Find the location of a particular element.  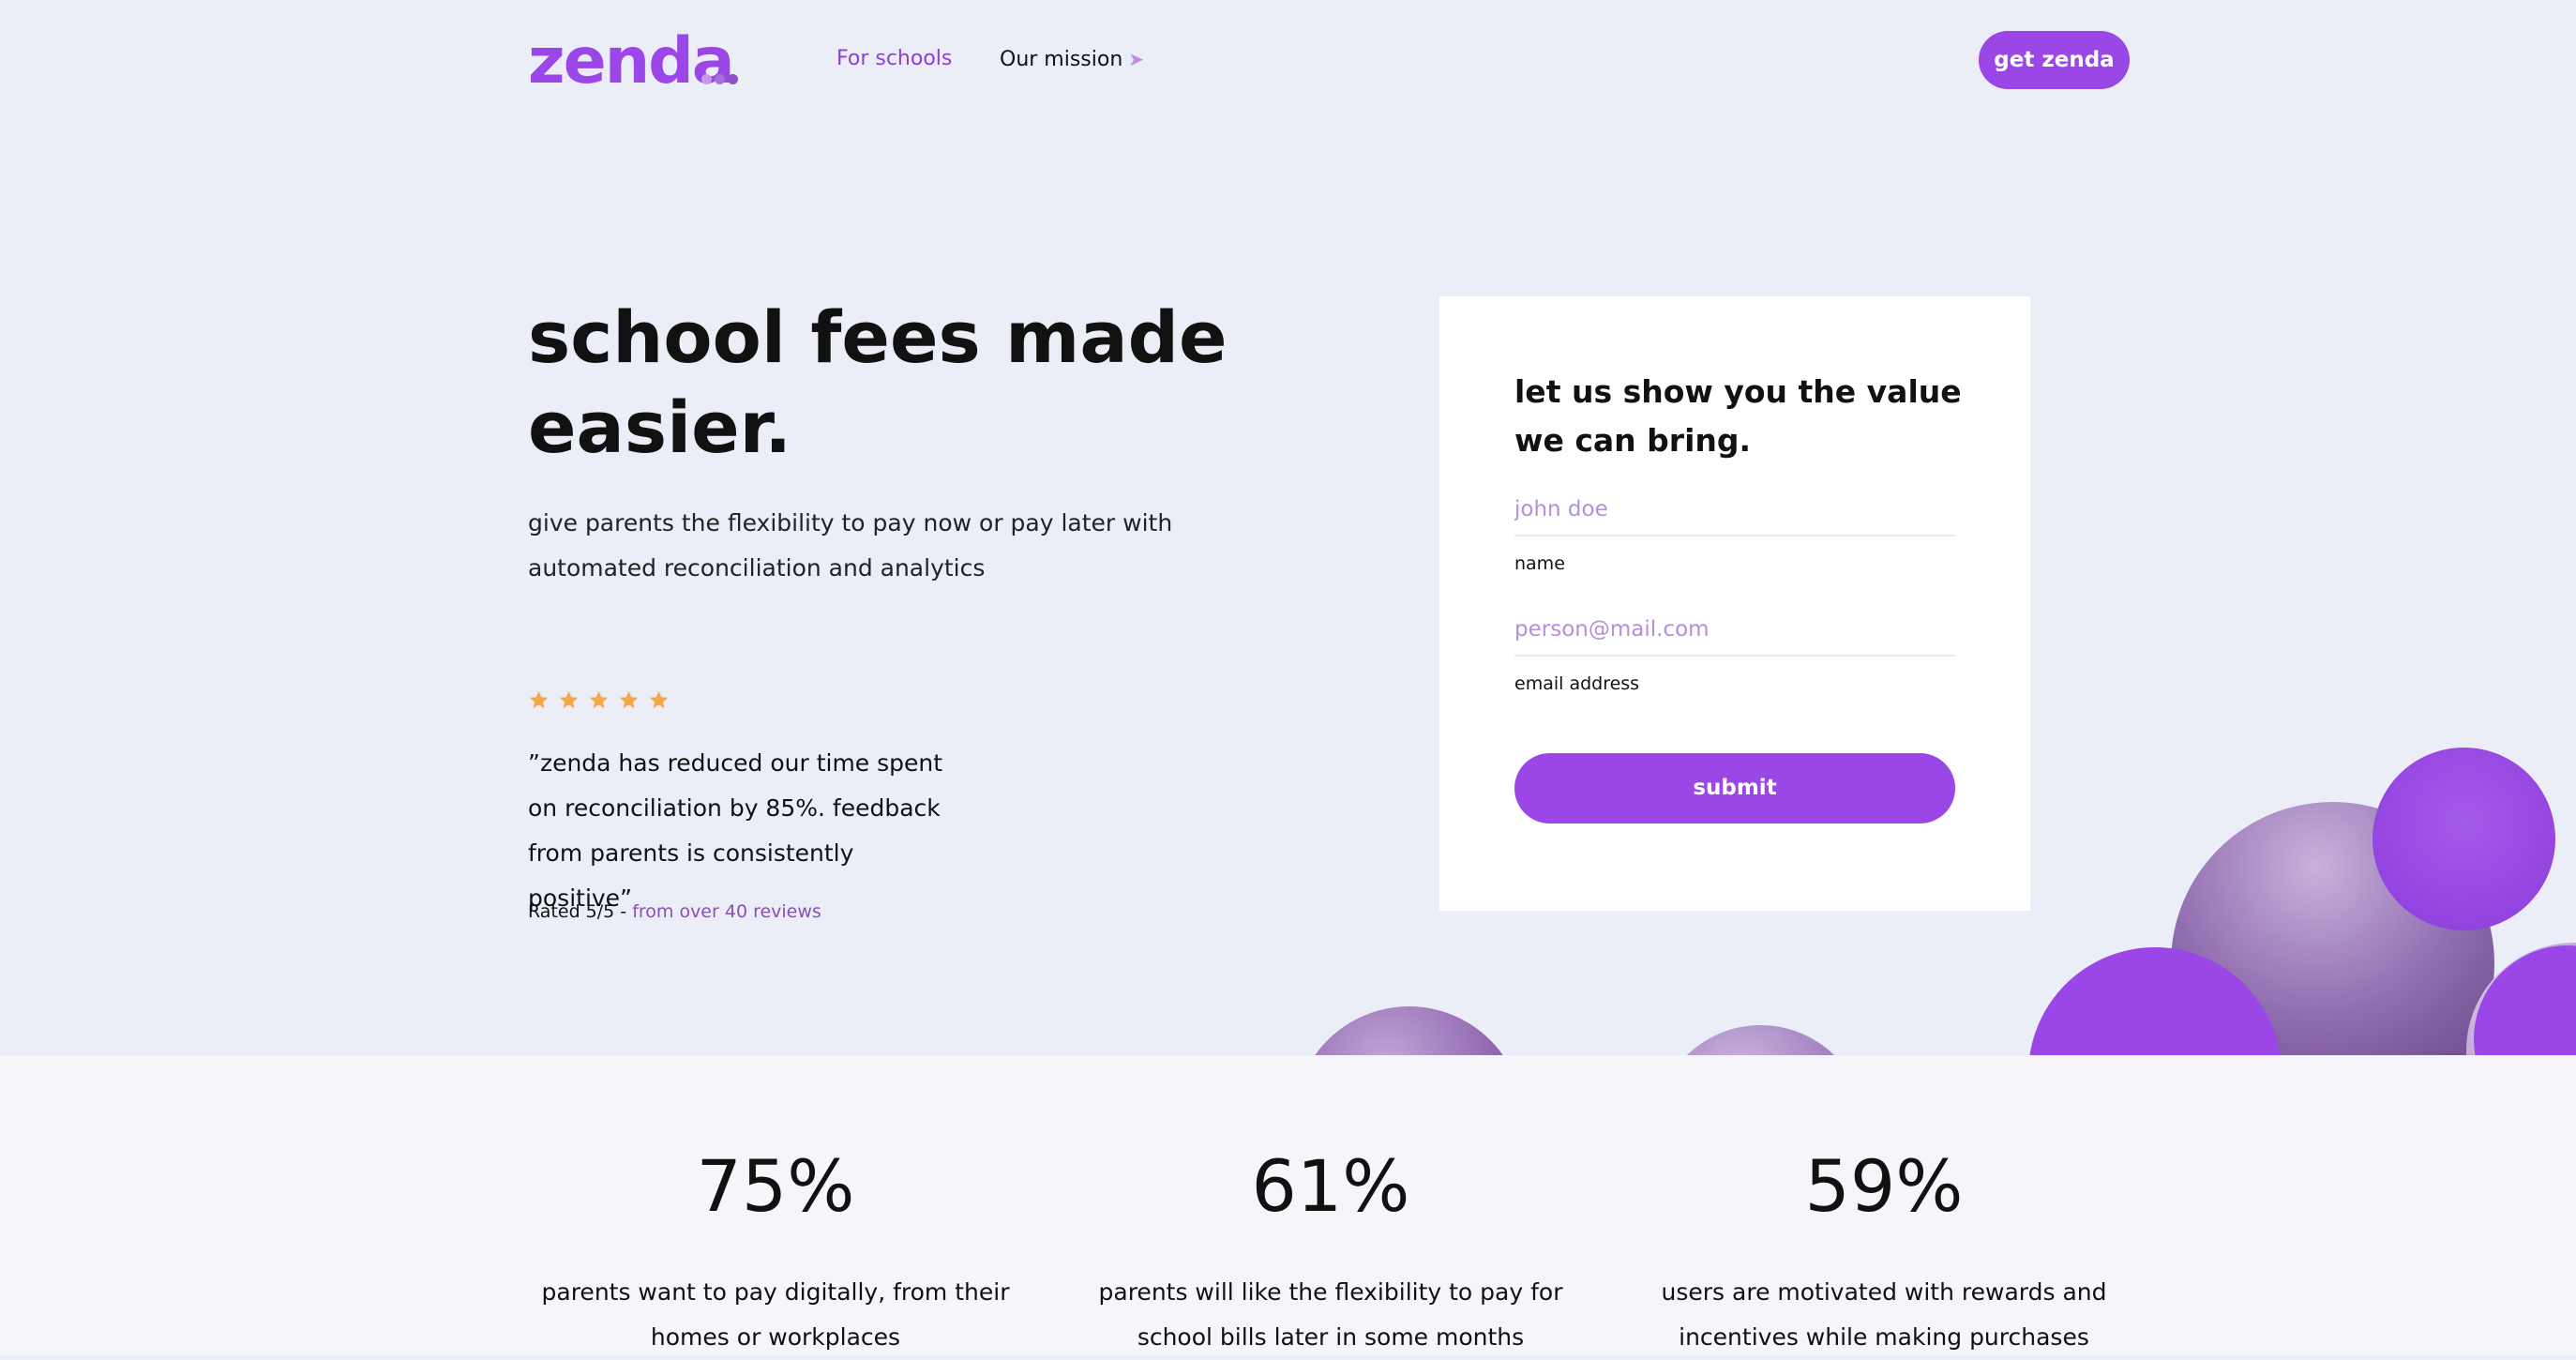

get-zenda-button: get zenda is located at coordinates (2054, 60).